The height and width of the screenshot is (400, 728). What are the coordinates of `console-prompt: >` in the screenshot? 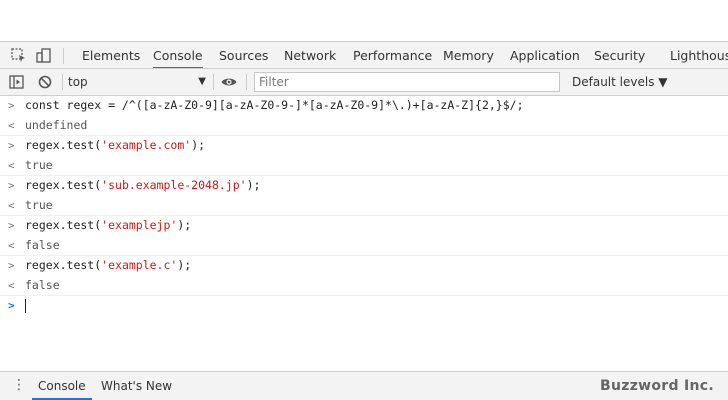 It's located at (364, 306).